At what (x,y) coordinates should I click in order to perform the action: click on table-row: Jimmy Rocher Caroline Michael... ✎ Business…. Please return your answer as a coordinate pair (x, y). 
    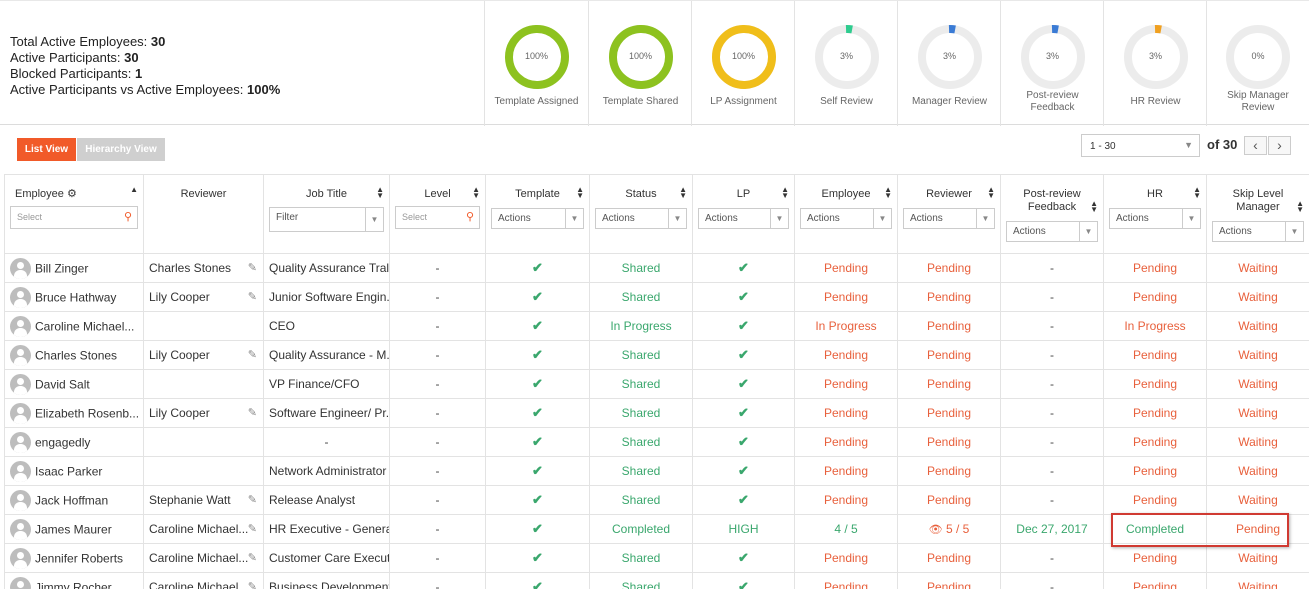
    Looking at the image, I should click on (656, 580).